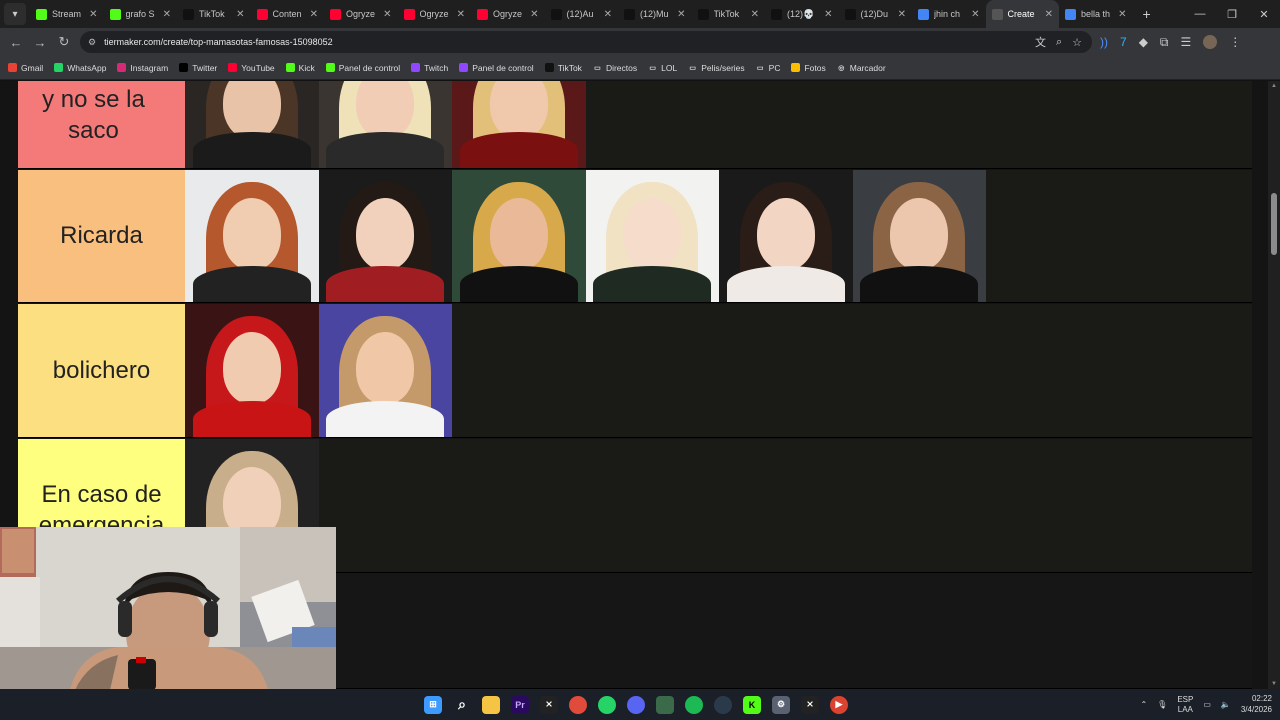 This screenshot has height=720, width=1280. I want to click on extension-icon: ◆, so click(1143, 42).